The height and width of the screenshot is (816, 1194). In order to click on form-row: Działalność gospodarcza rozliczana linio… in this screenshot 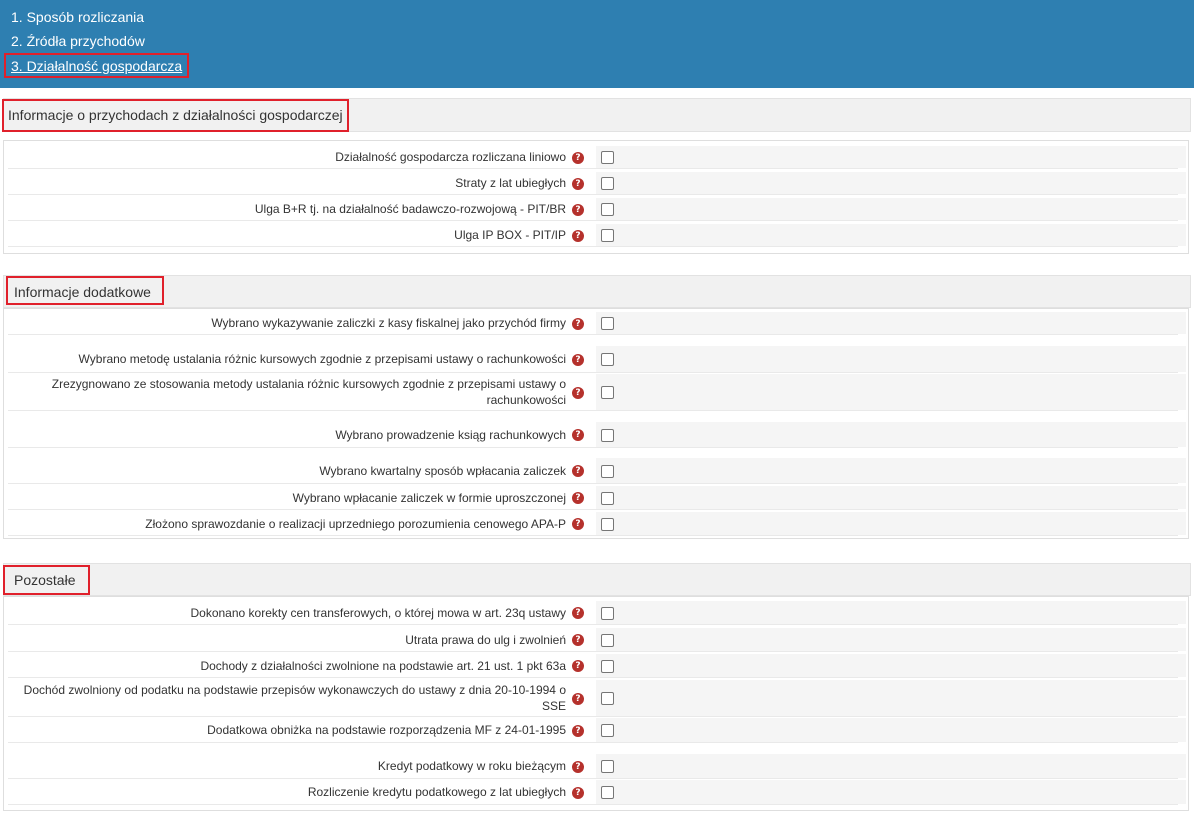, I will do `click(597, 157)`.